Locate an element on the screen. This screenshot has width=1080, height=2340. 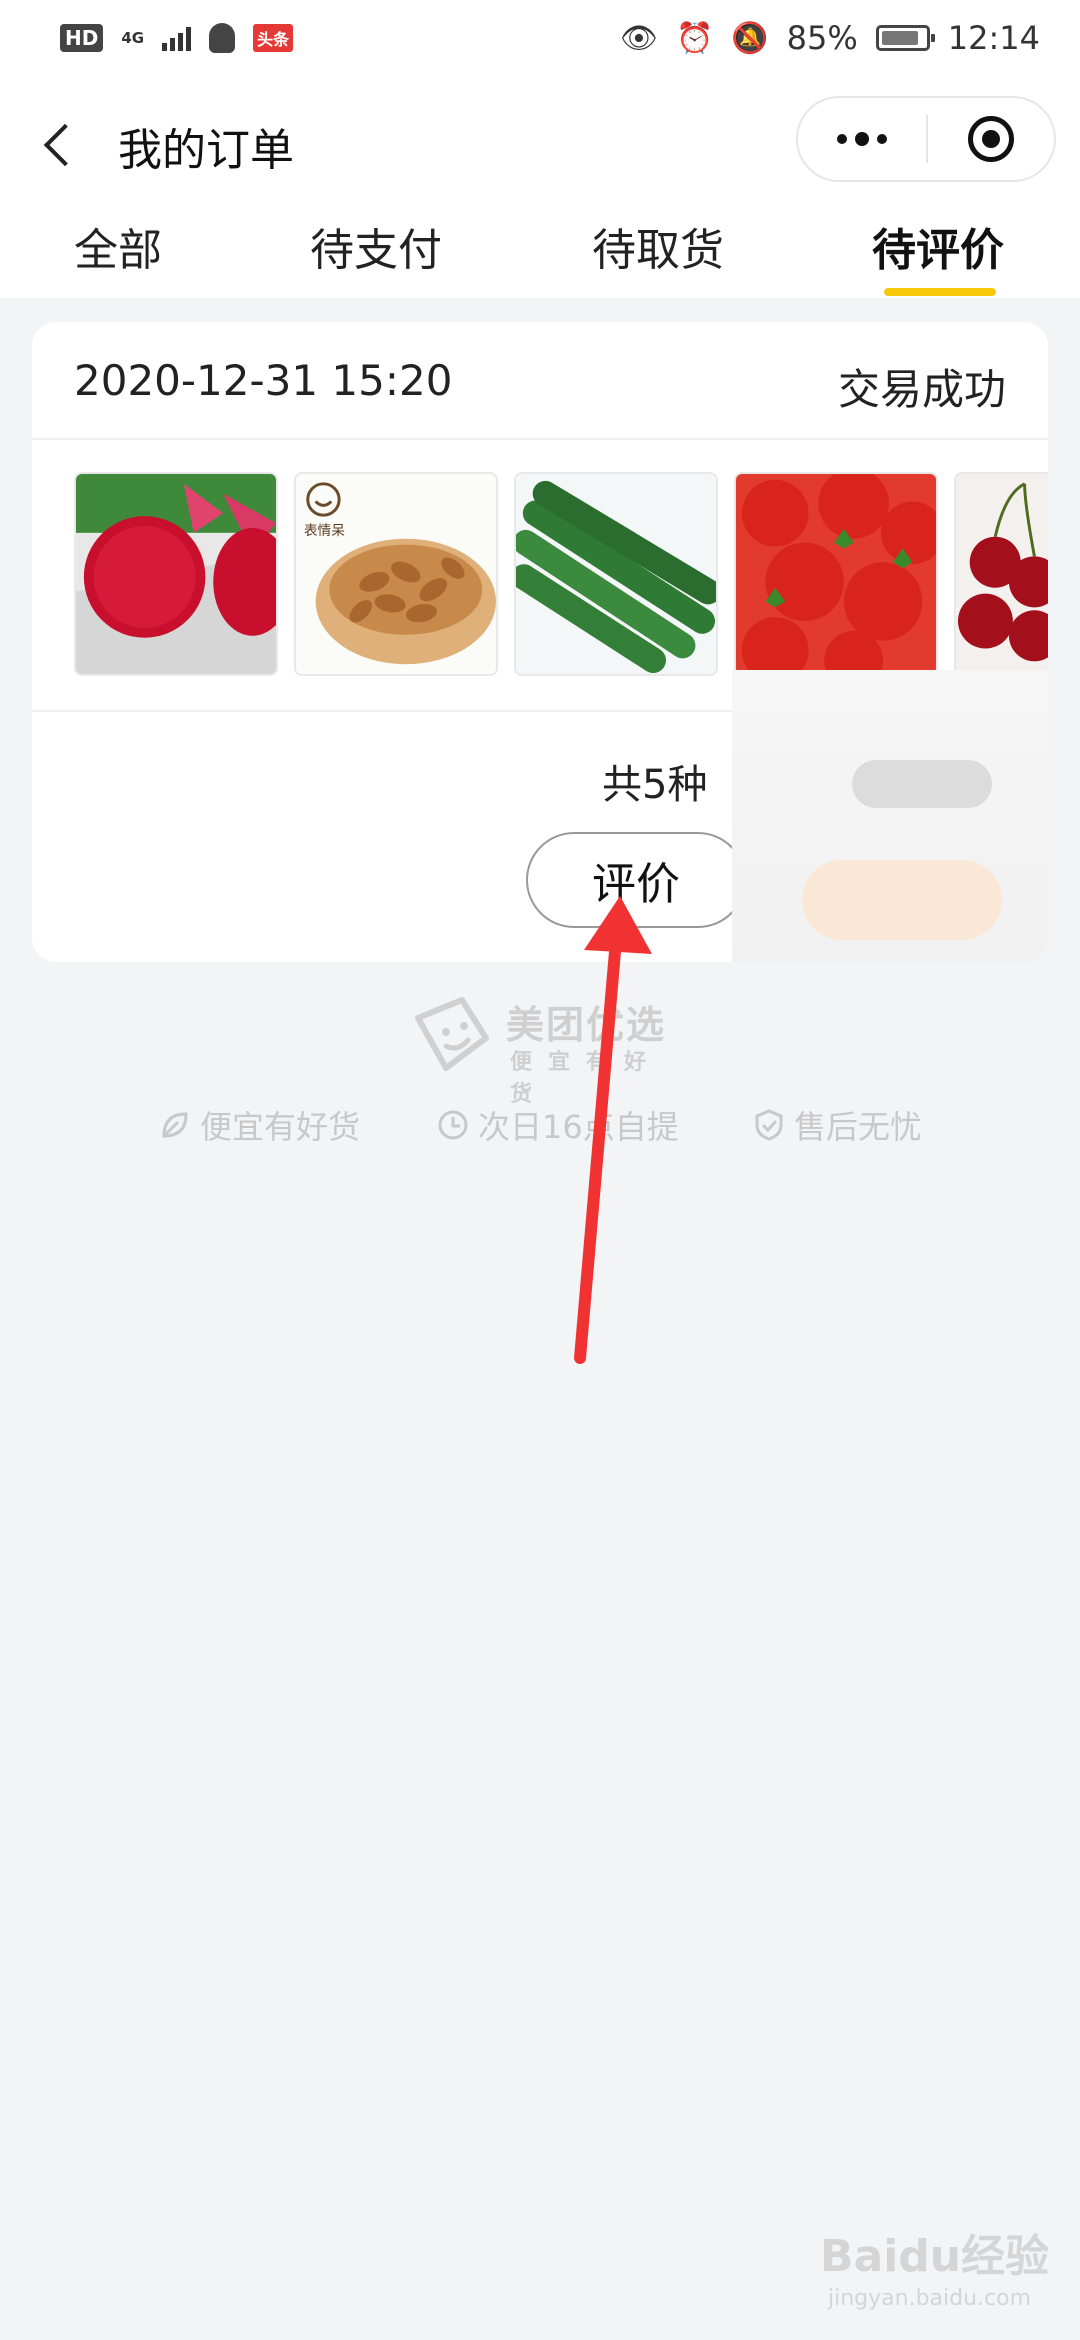
signal-icon is located at coordinates (177, 38).